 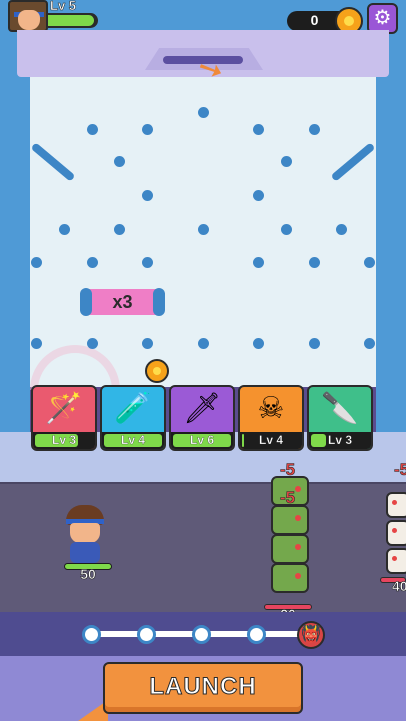 What do you see at coordinates (271, 408) in the screenshot?
I see `poison-flask-icon: ☠` at bounding box center [271, 408].